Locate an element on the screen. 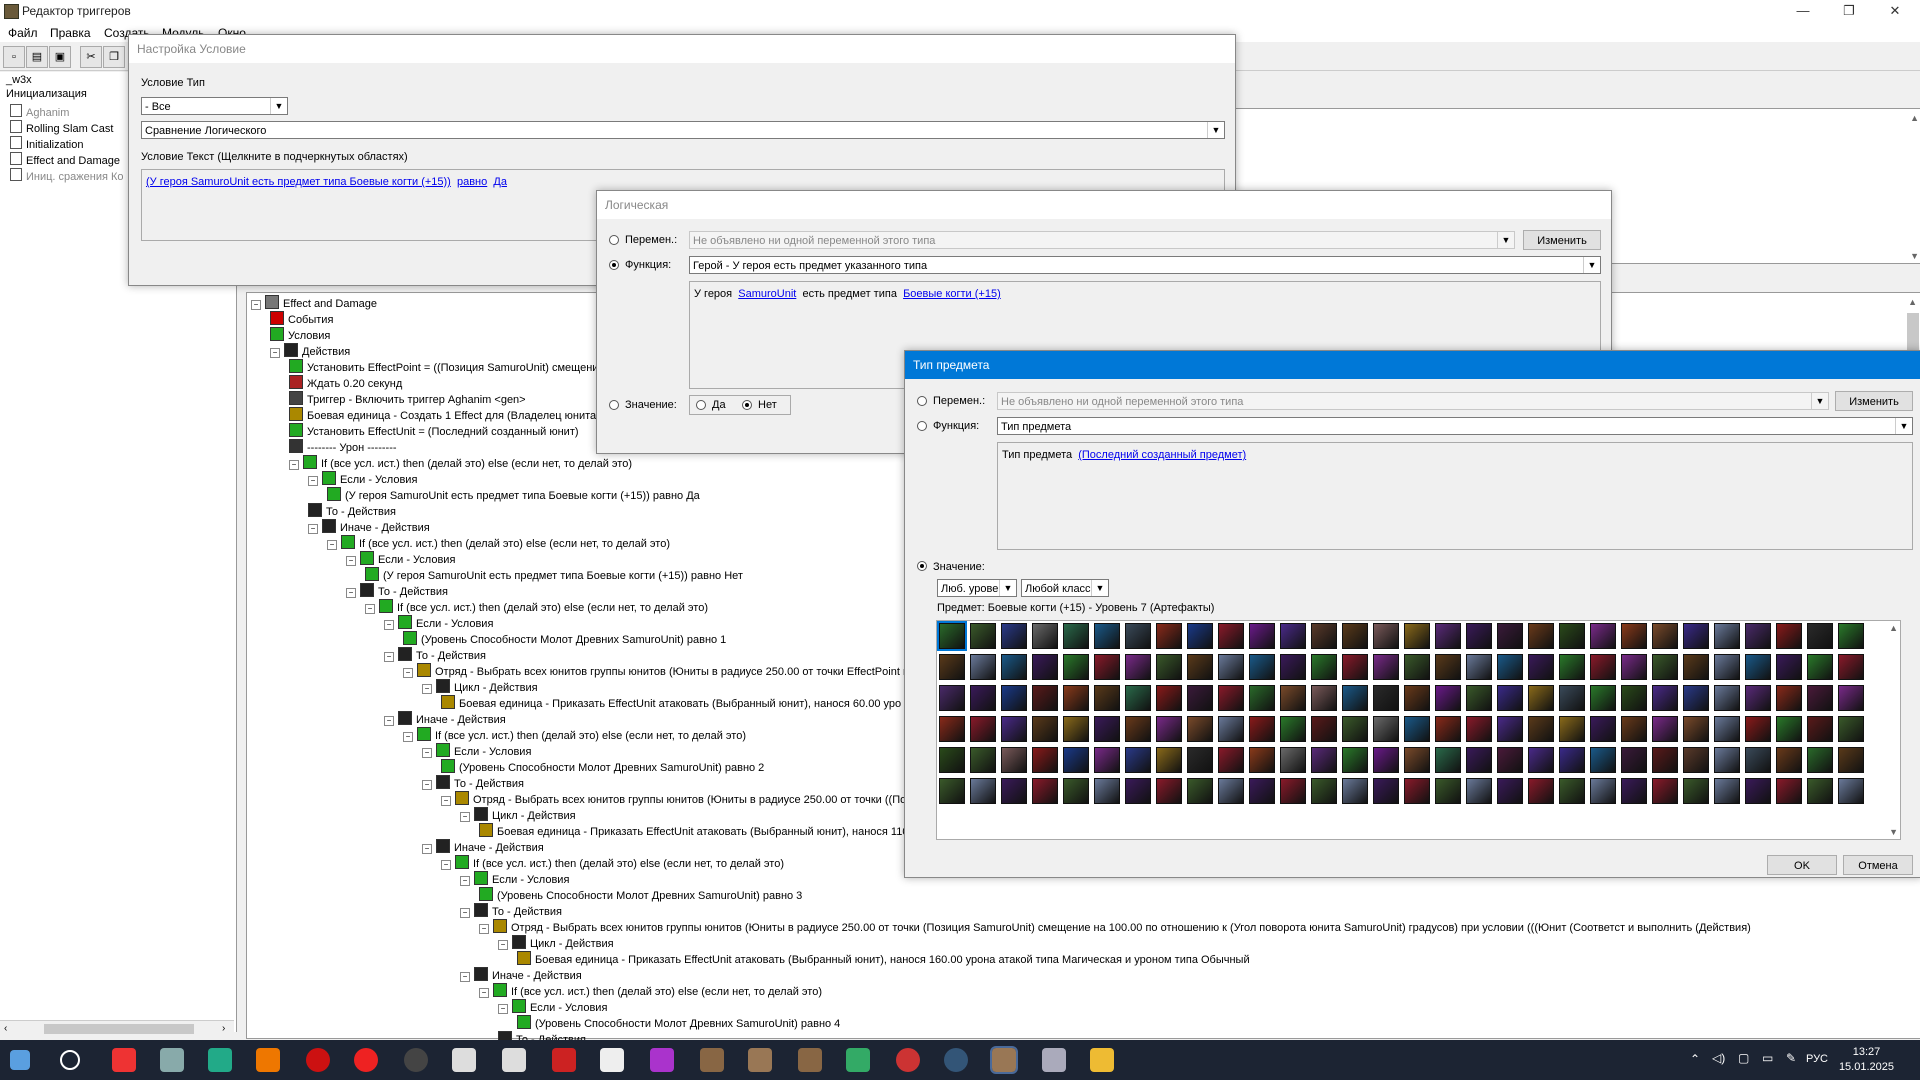 The width and height of the screenshot is (1920, 1080). item-type-link: Боевые когти (+15) is located at coordinates (952, 294).